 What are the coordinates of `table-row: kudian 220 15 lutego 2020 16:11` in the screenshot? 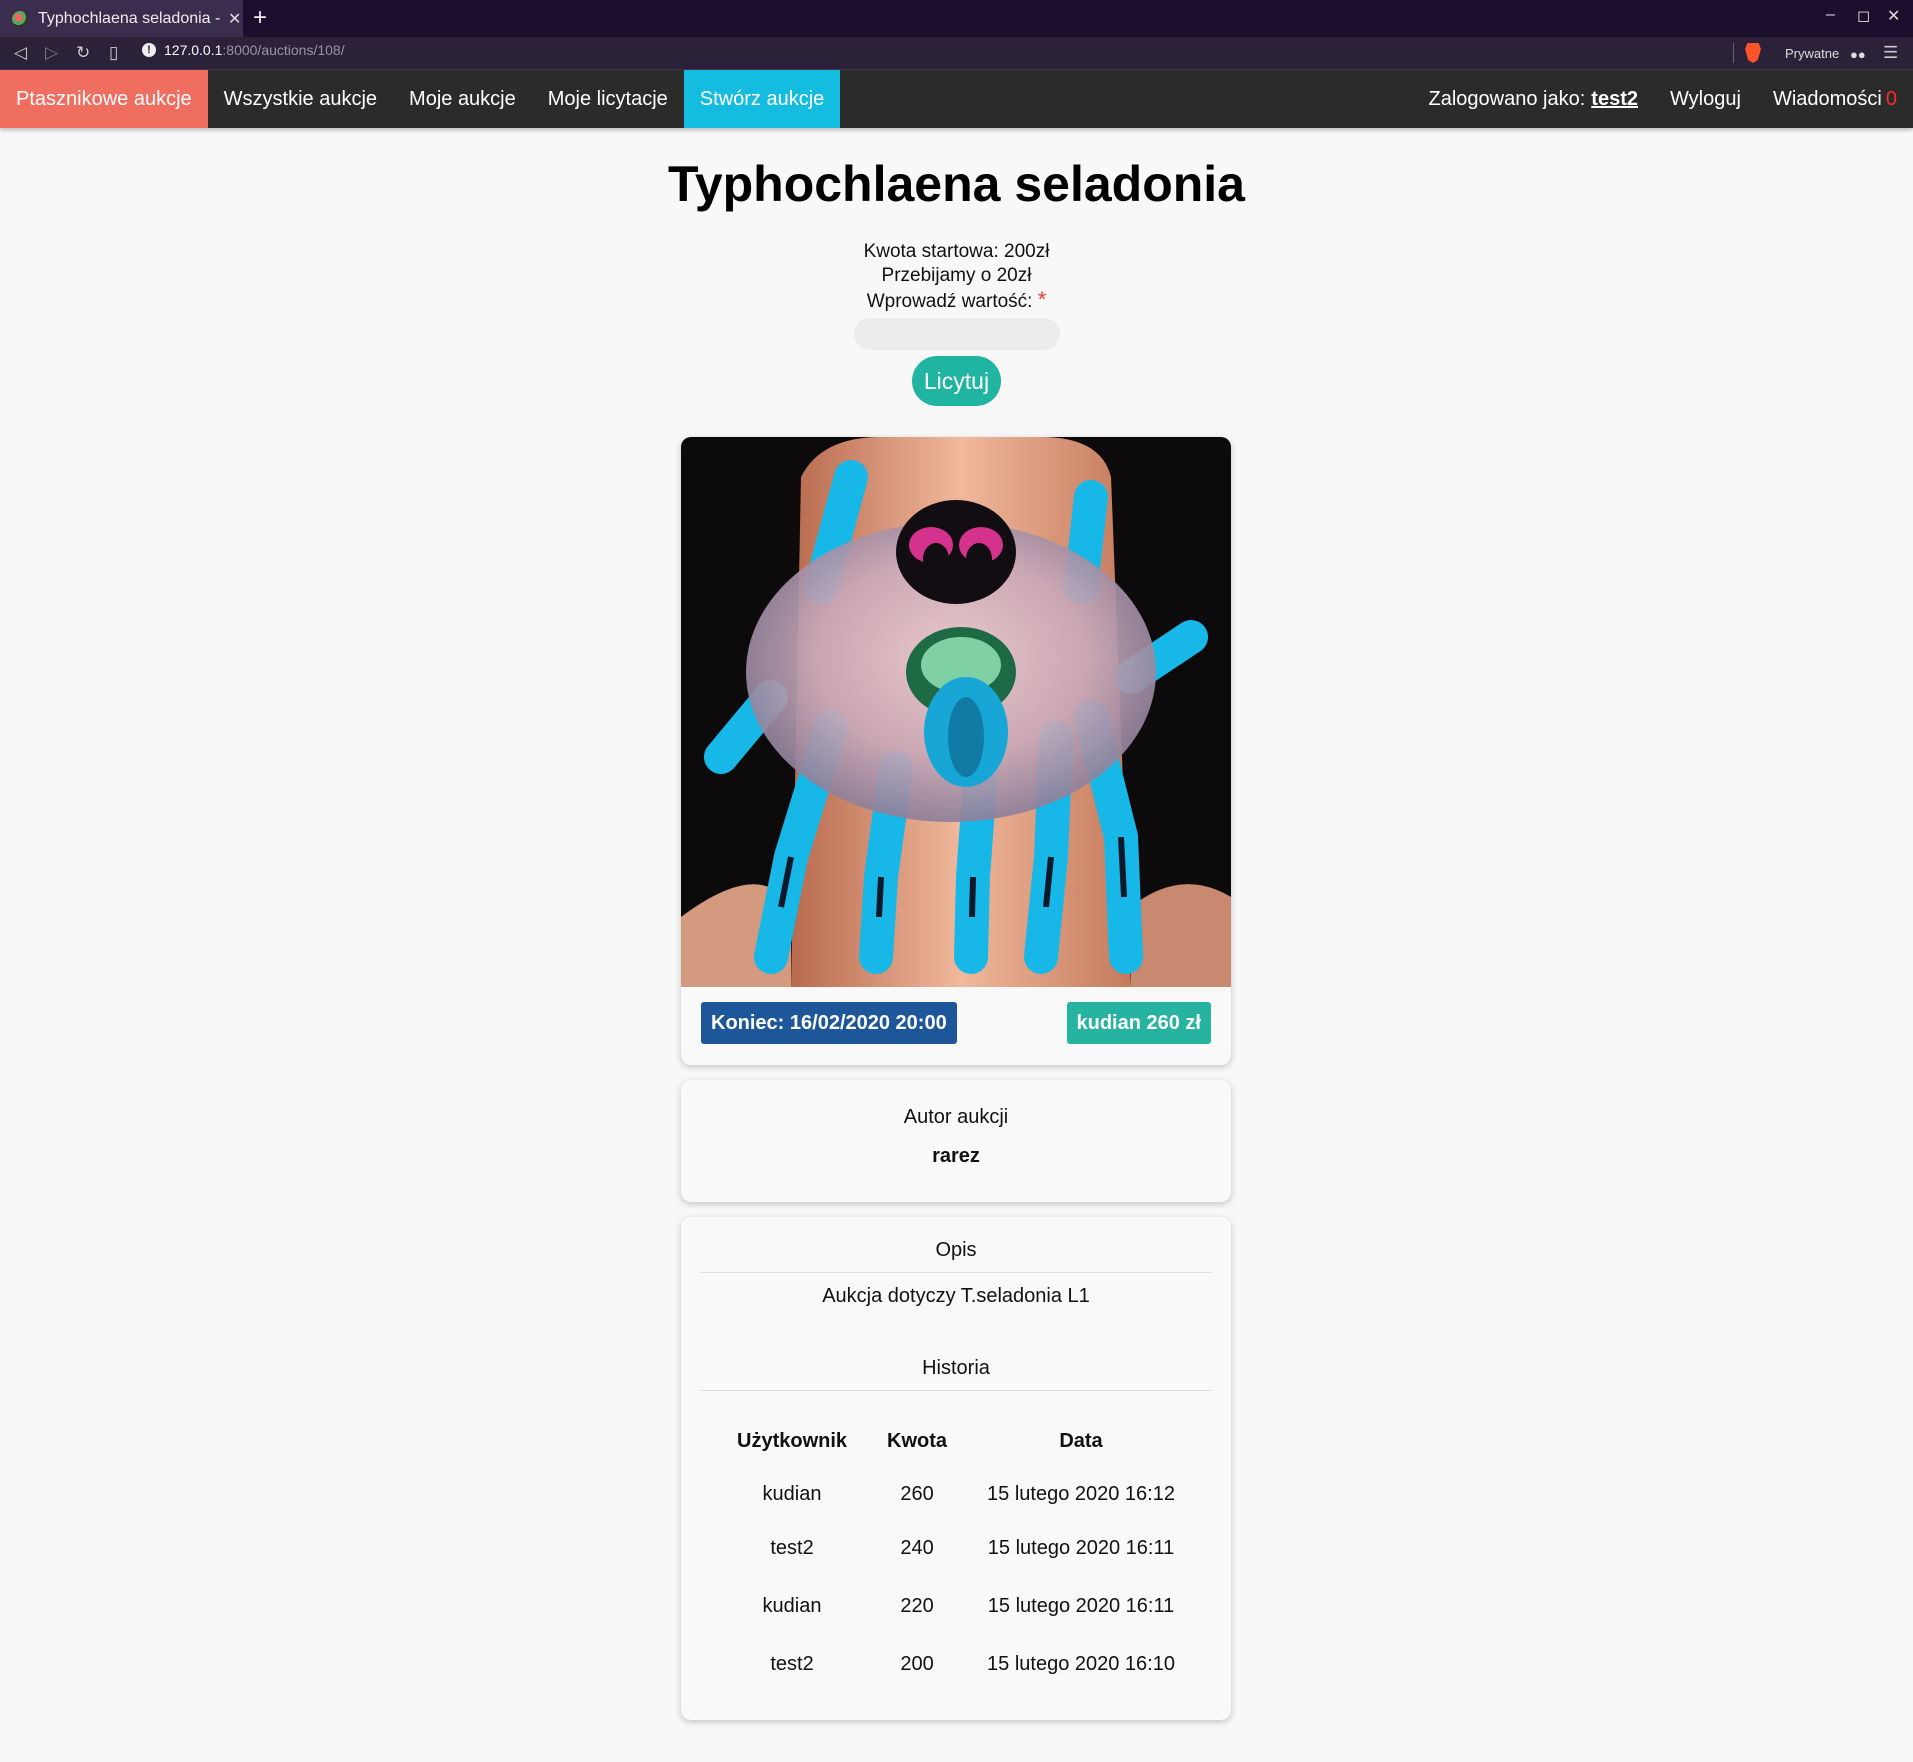 It's located at (956, 1606).